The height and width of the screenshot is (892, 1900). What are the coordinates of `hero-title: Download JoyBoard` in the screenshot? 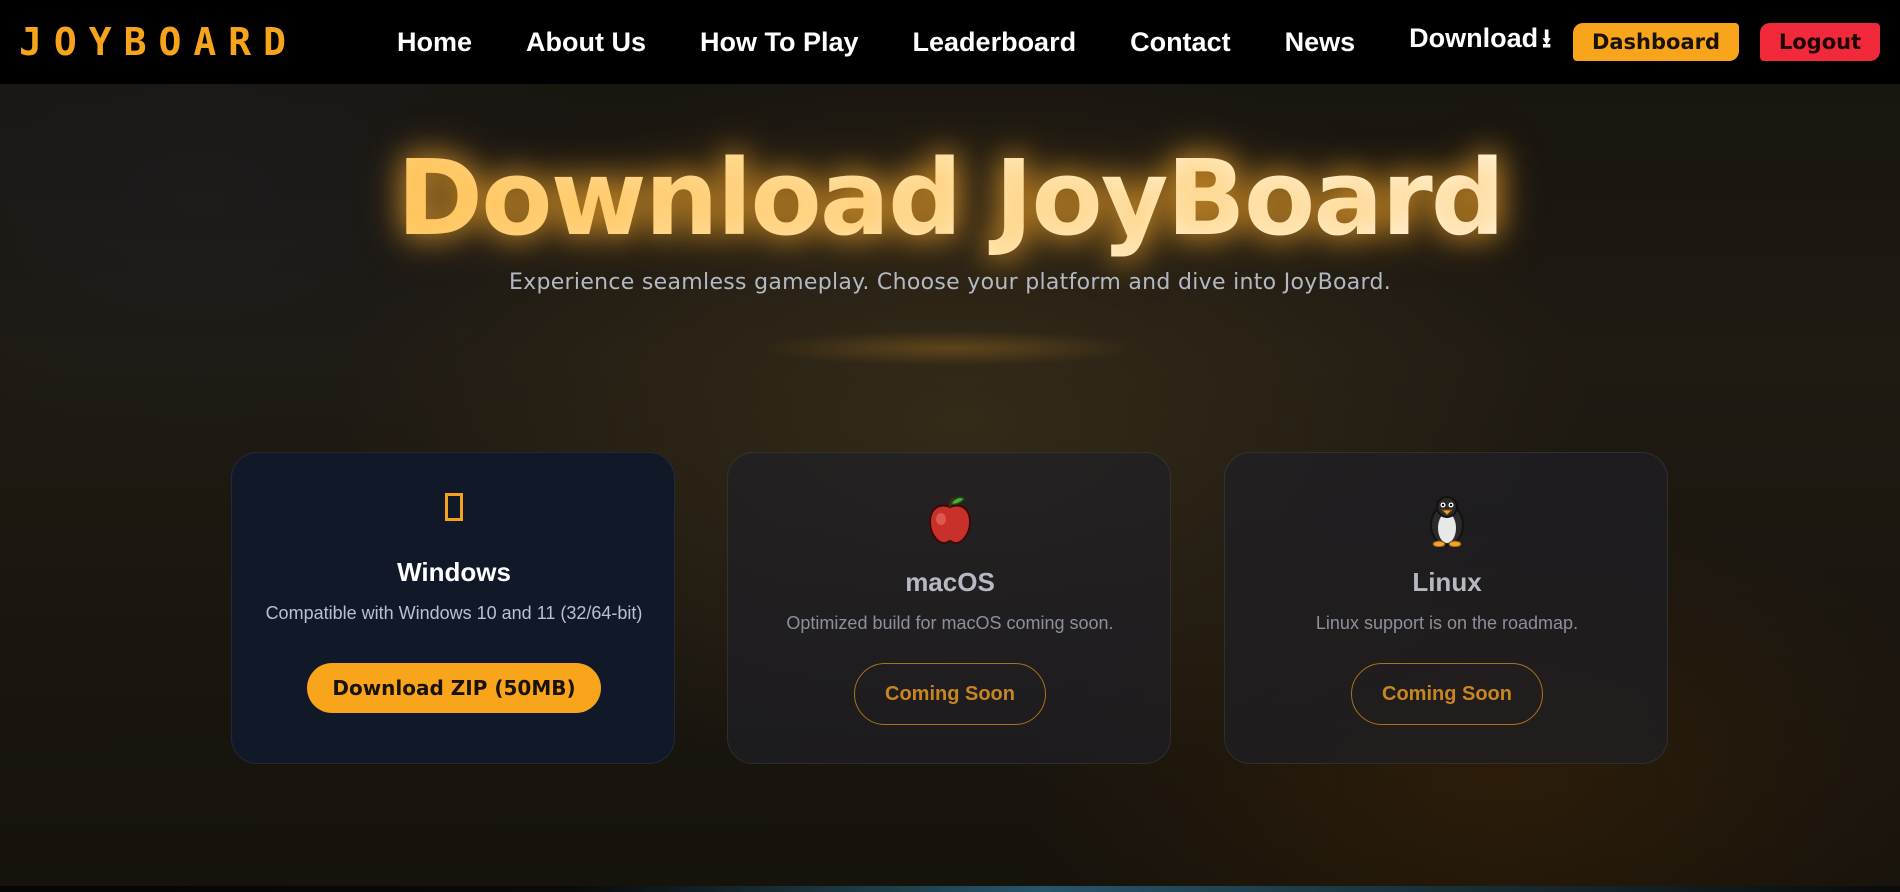 It's located at (950, 198).